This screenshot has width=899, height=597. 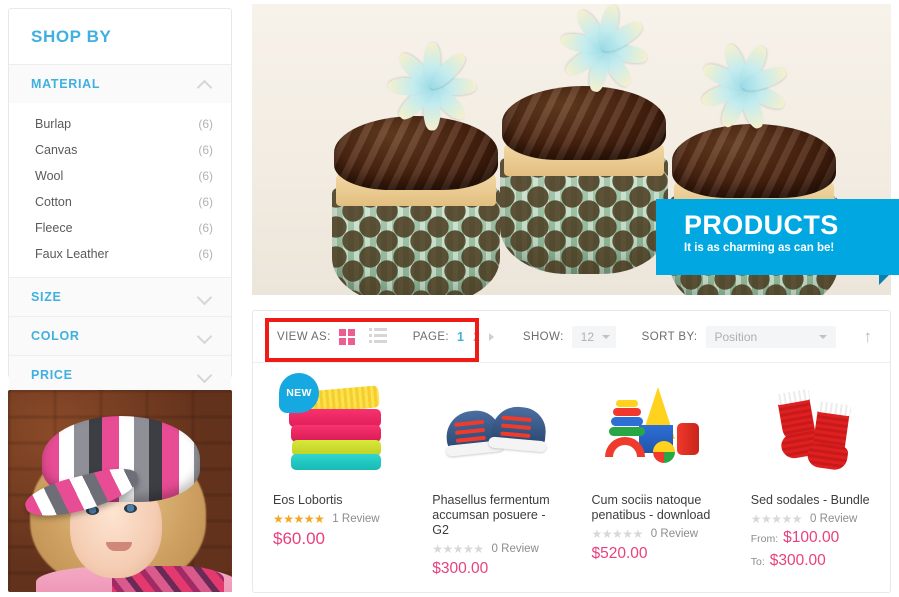 I want to click on new-badge: NEW, so click(x=299, y=393).